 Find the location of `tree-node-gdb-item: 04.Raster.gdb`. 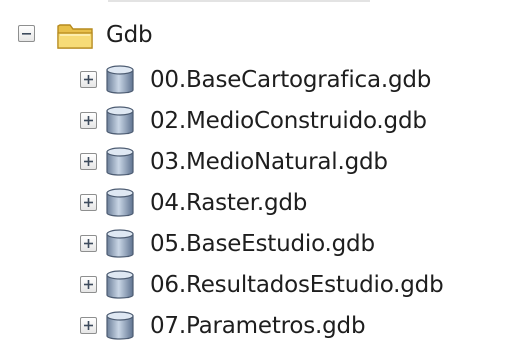

tree-node-gdb-item: 04.Raster.gdb is located at coordinates (252, 203).